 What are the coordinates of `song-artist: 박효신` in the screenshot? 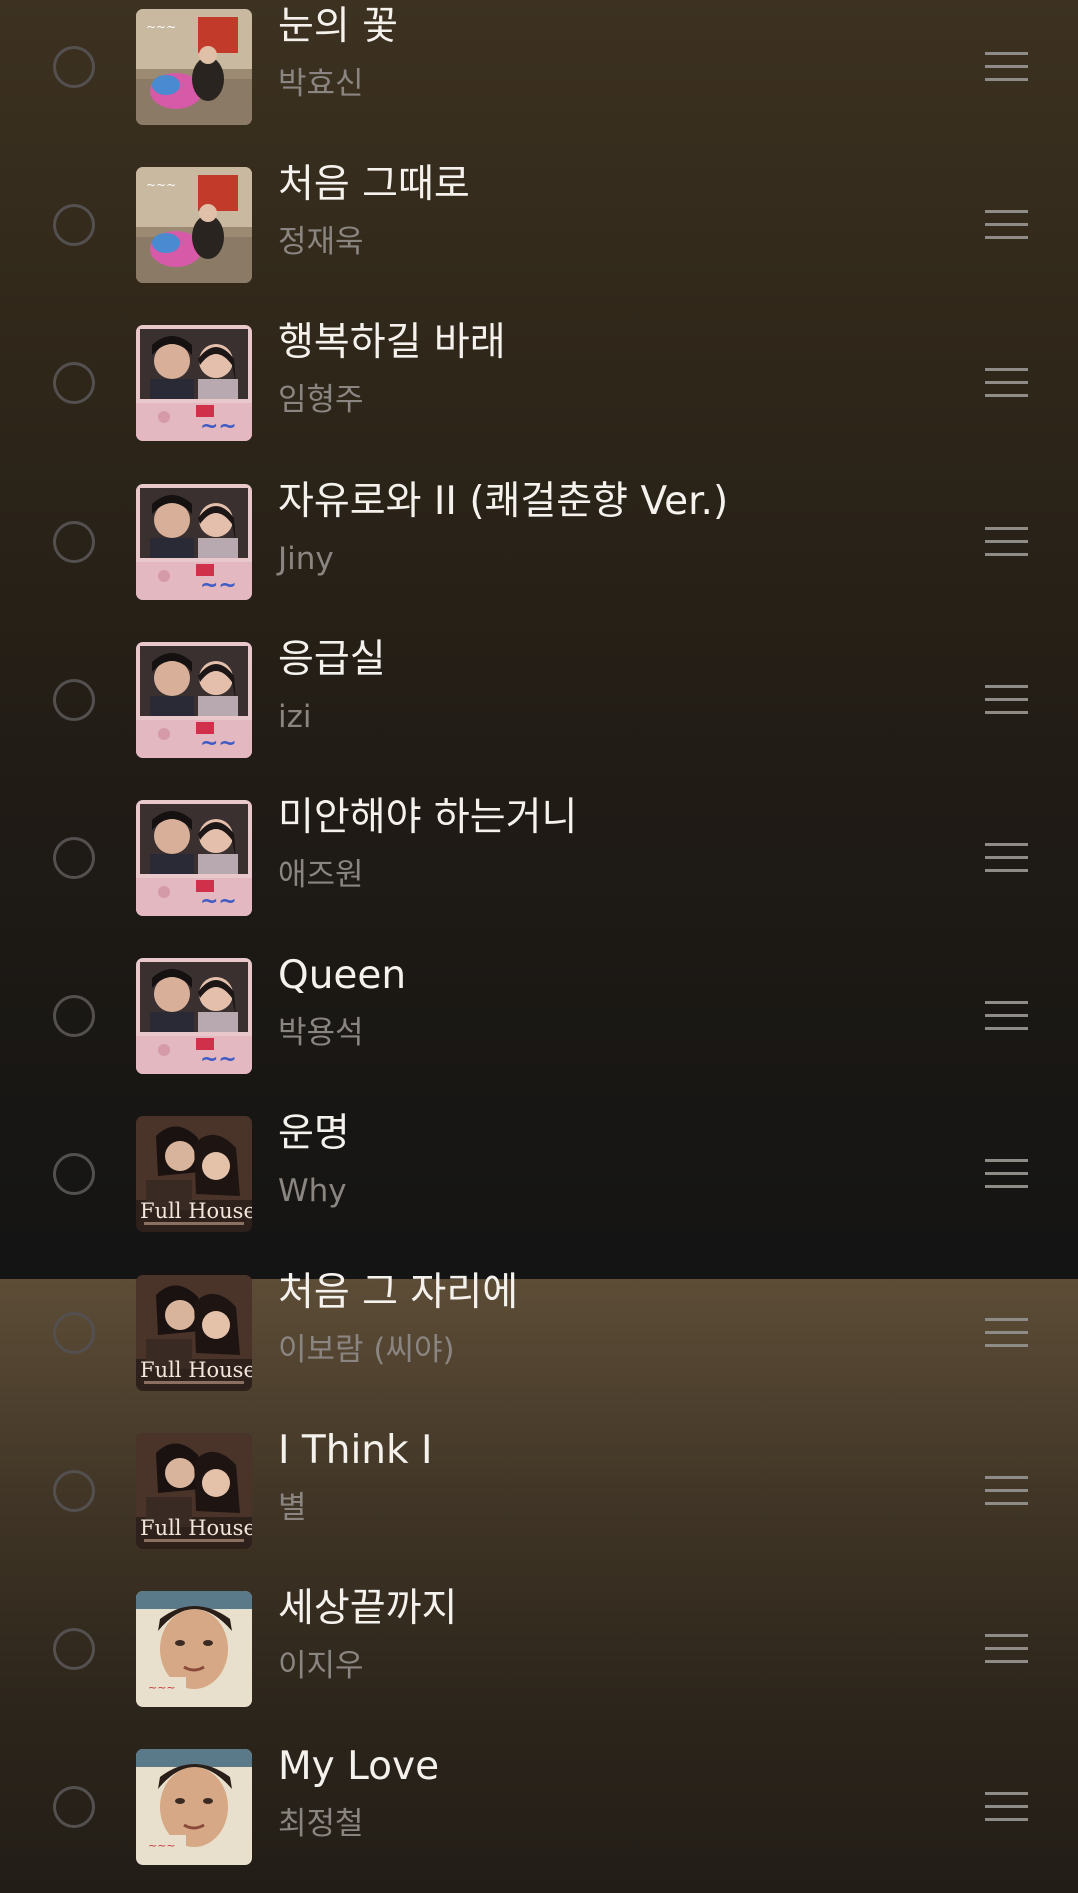 It's located at (321, 84).